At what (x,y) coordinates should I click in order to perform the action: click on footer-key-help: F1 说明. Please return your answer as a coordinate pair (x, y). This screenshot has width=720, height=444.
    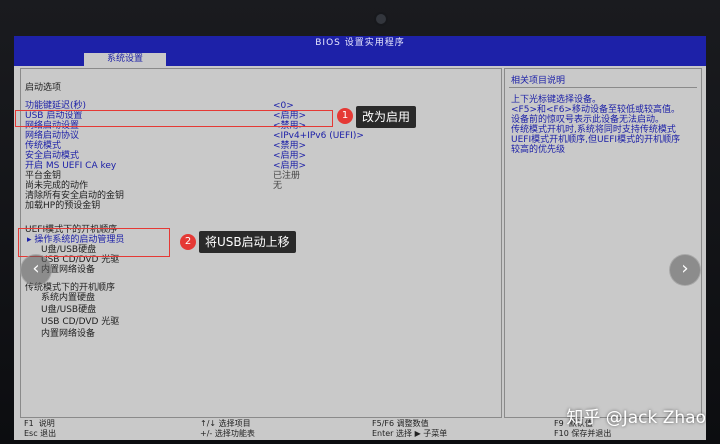
    Looking at the image, I should click on (39, 423).